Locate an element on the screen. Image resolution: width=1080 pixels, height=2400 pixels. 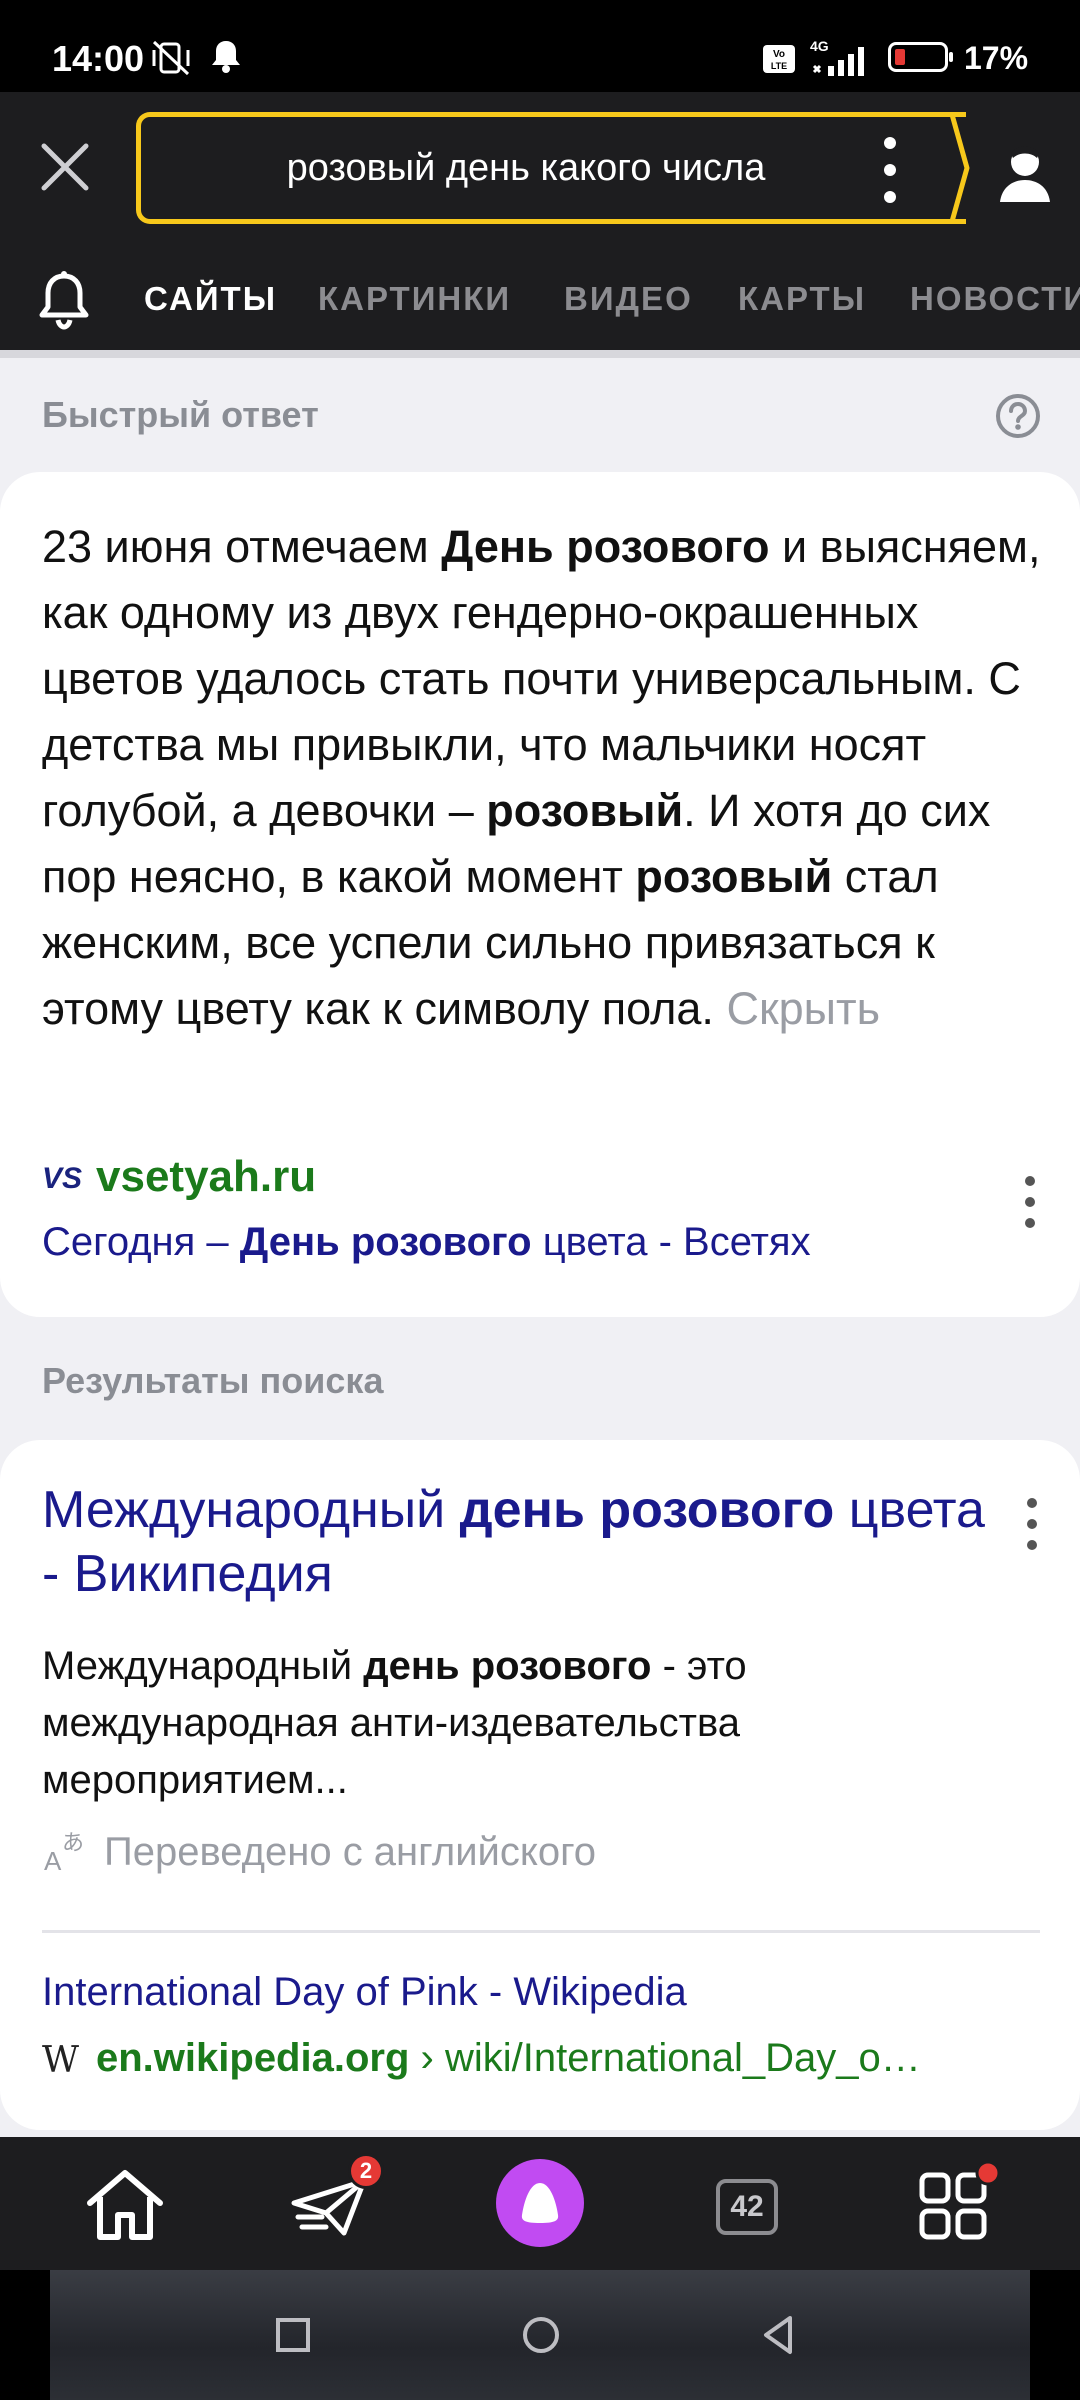
close-icon is located at coordinates (65, 167).